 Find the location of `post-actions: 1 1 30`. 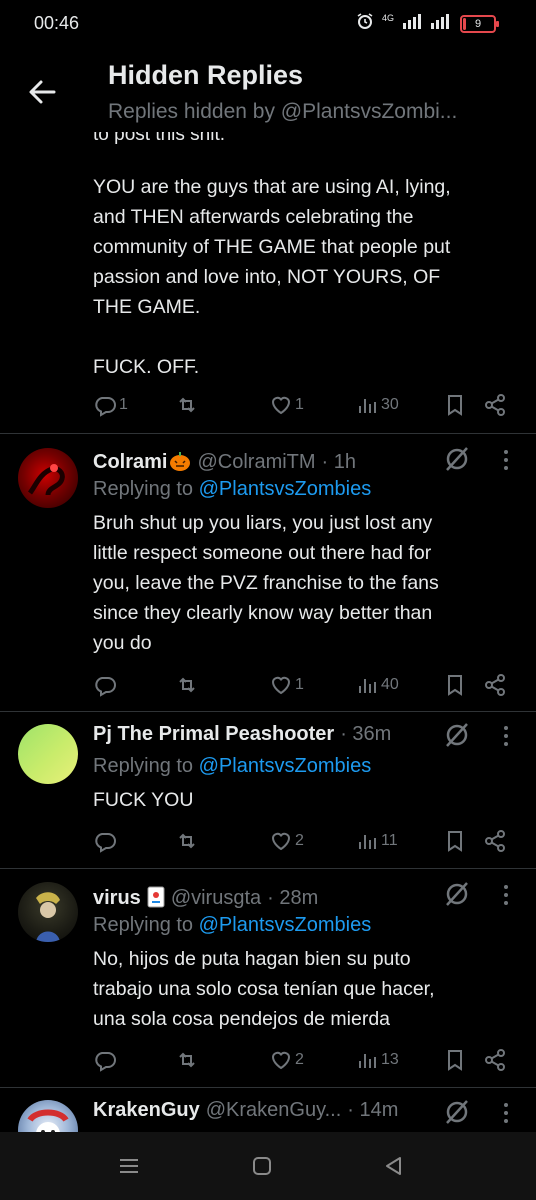

post-actions: 1 1 30 is located at coordinates (303, 405).